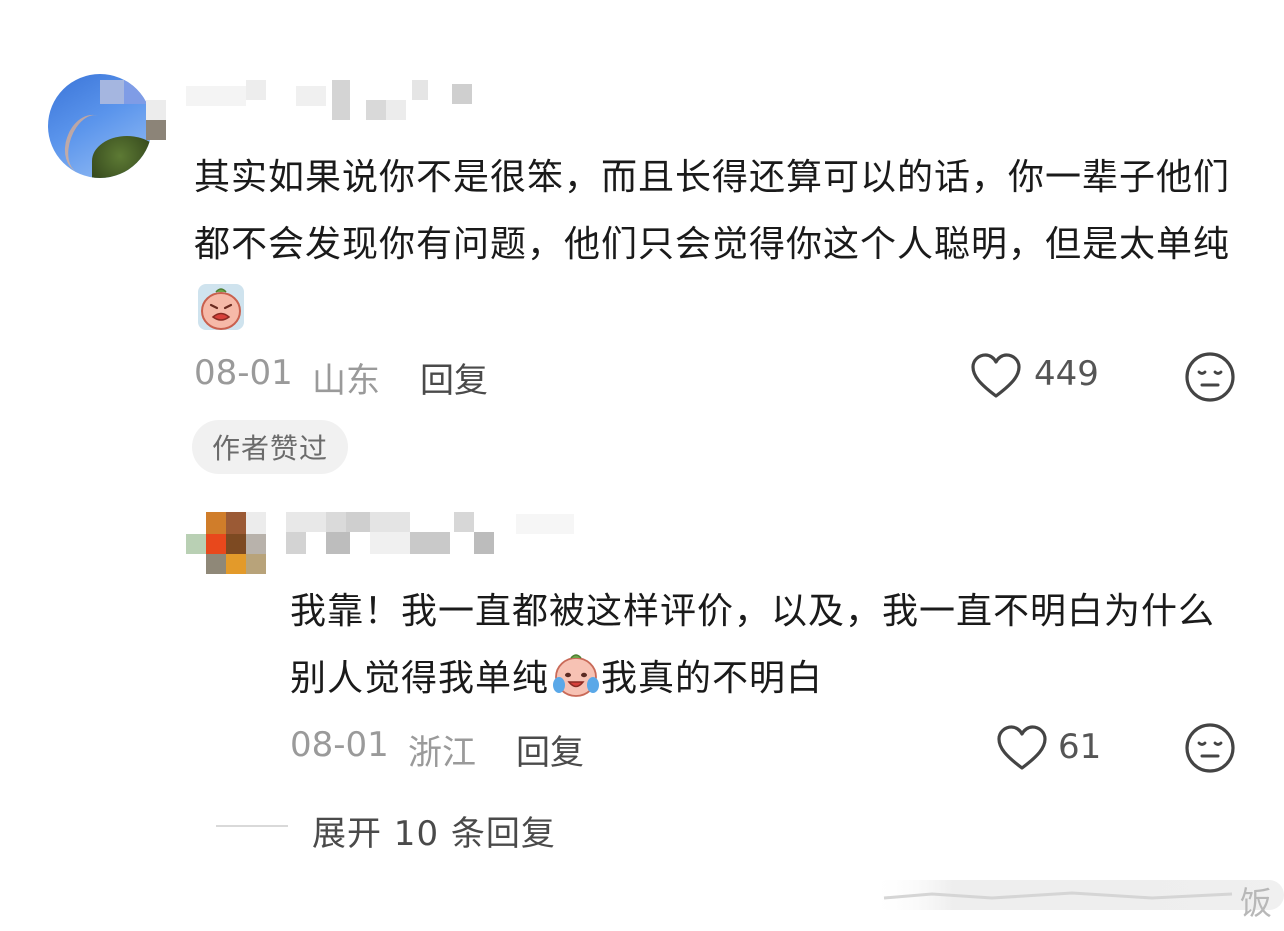 The image size is (1284, 931). What do you see at coordinates (252, 826) in the screenshot?
I see `expand-replies-divider` at bounding box center [252, 826].